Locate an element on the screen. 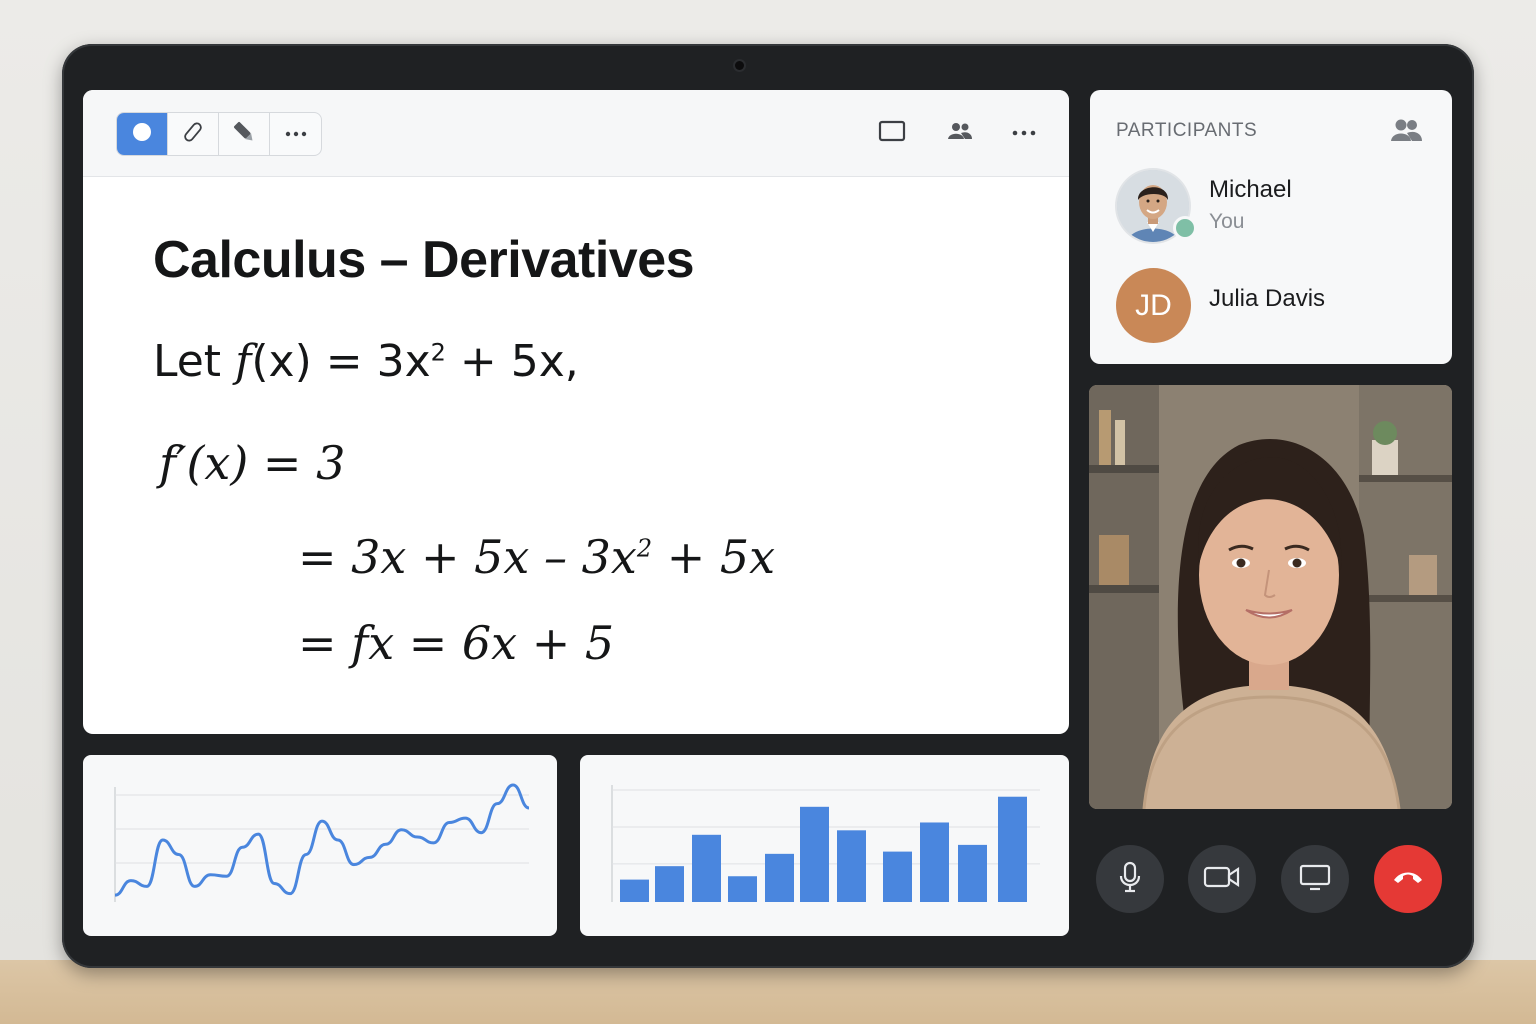 The image size is (1536, 1024). more-tools-button is located at coordinates (295, 134).